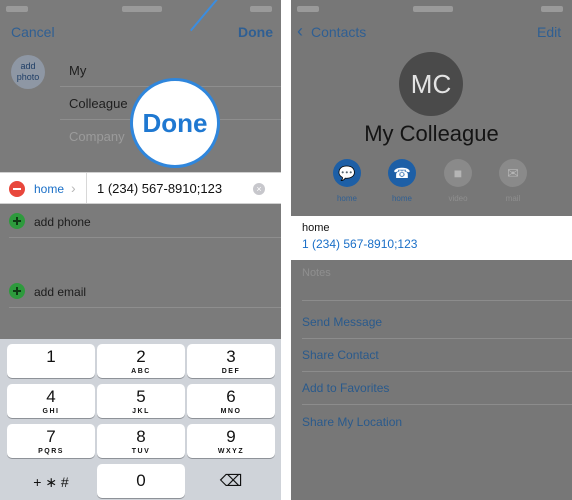  What do you see at coordinates (98, 103) in the screenshot?
I see `last-name-field: Colleague` at bounding box center [98, 103].